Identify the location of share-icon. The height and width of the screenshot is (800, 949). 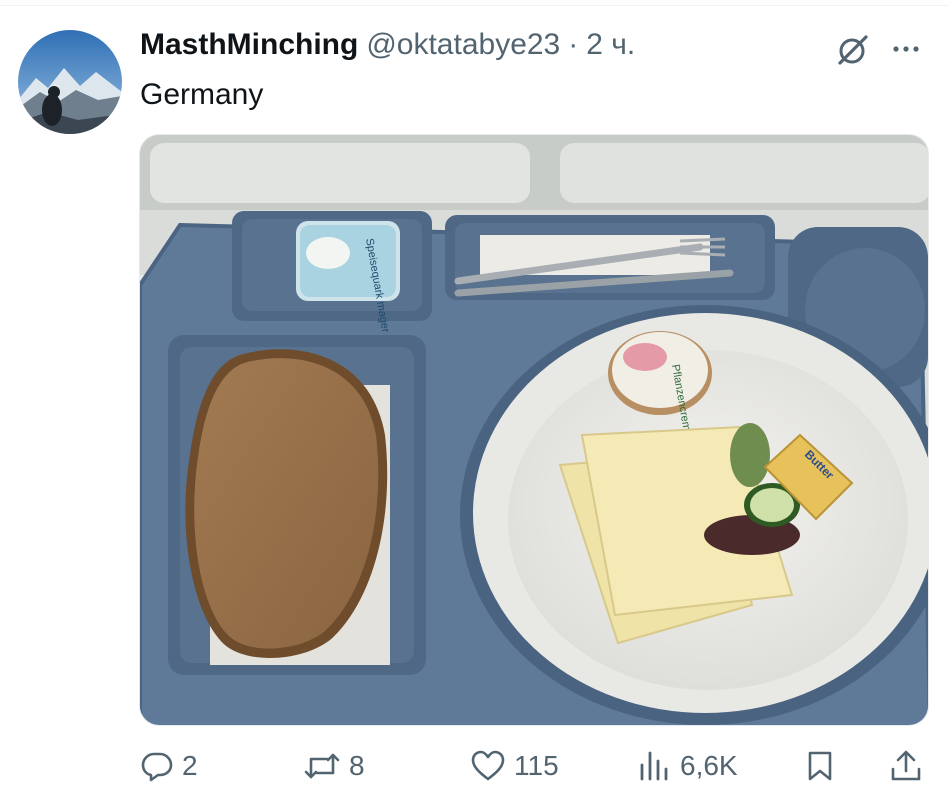
(906, 765).